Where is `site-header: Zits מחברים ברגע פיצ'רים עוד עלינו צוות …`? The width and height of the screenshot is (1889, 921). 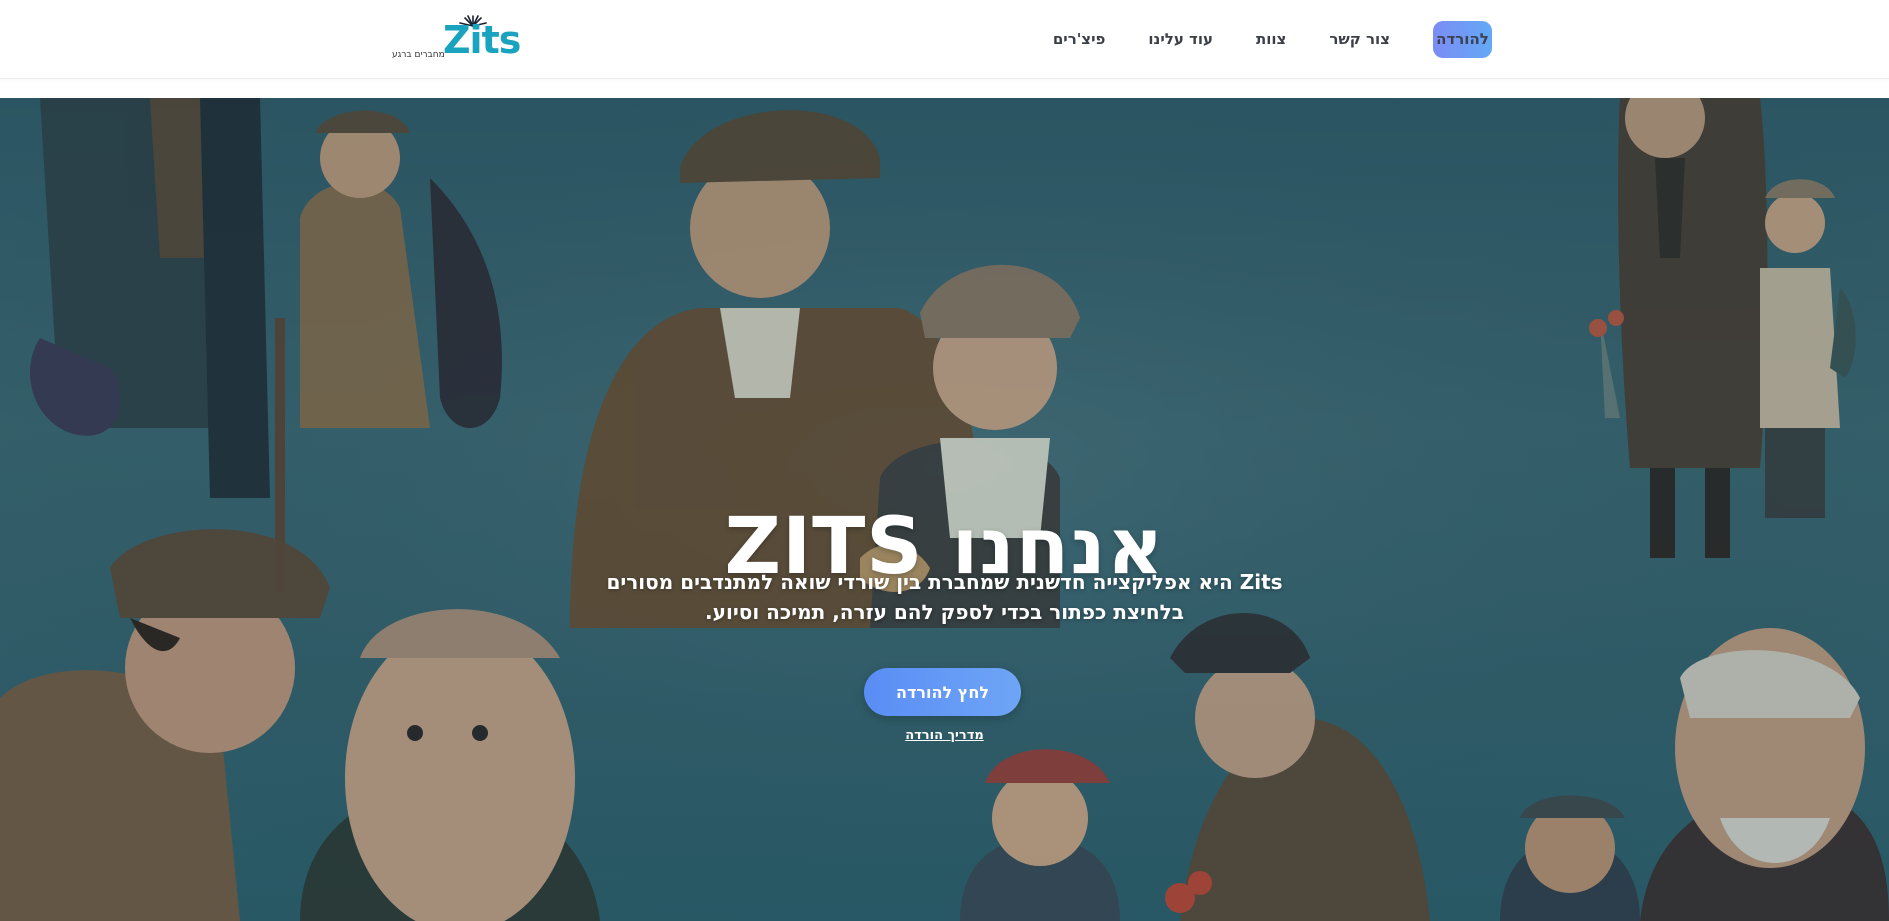
site-header: Zits מחברים ברגע פיצ'רים עוד עלינו צוות … is located at coordinates (944, 39).